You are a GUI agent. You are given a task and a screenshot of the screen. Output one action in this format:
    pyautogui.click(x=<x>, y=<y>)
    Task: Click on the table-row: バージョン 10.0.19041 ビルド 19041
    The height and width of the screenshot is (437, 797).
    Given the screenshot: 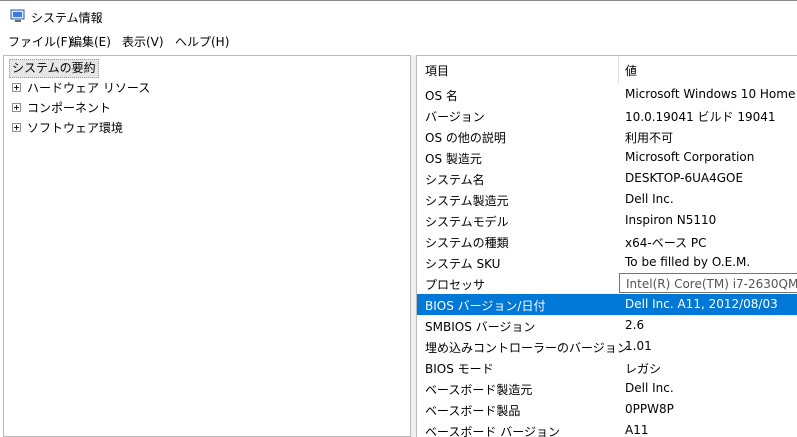 What is the action you would take?
    pyautogui.click(x=607, y=115)
    